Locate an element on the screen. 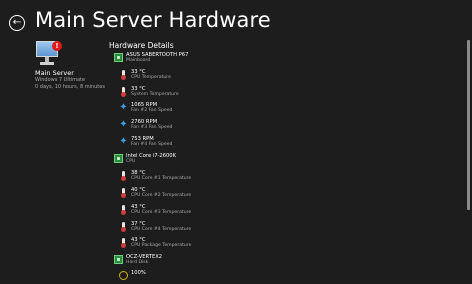 This screenshot has height=284, width=472. cpu-icon is located at coordinates (118, 158).